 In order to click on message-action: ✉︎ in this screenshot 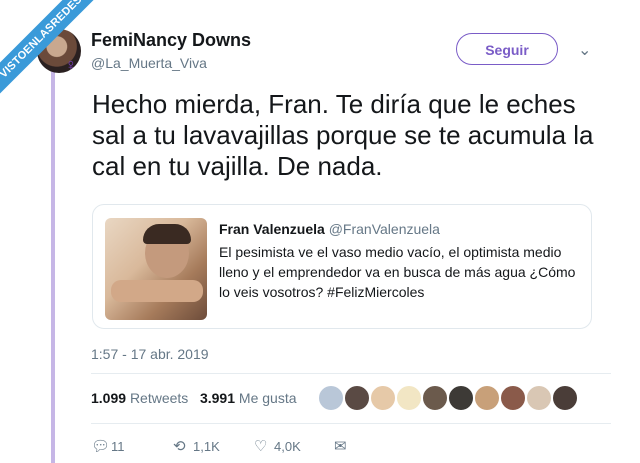, I will do `click(344, 446)`.